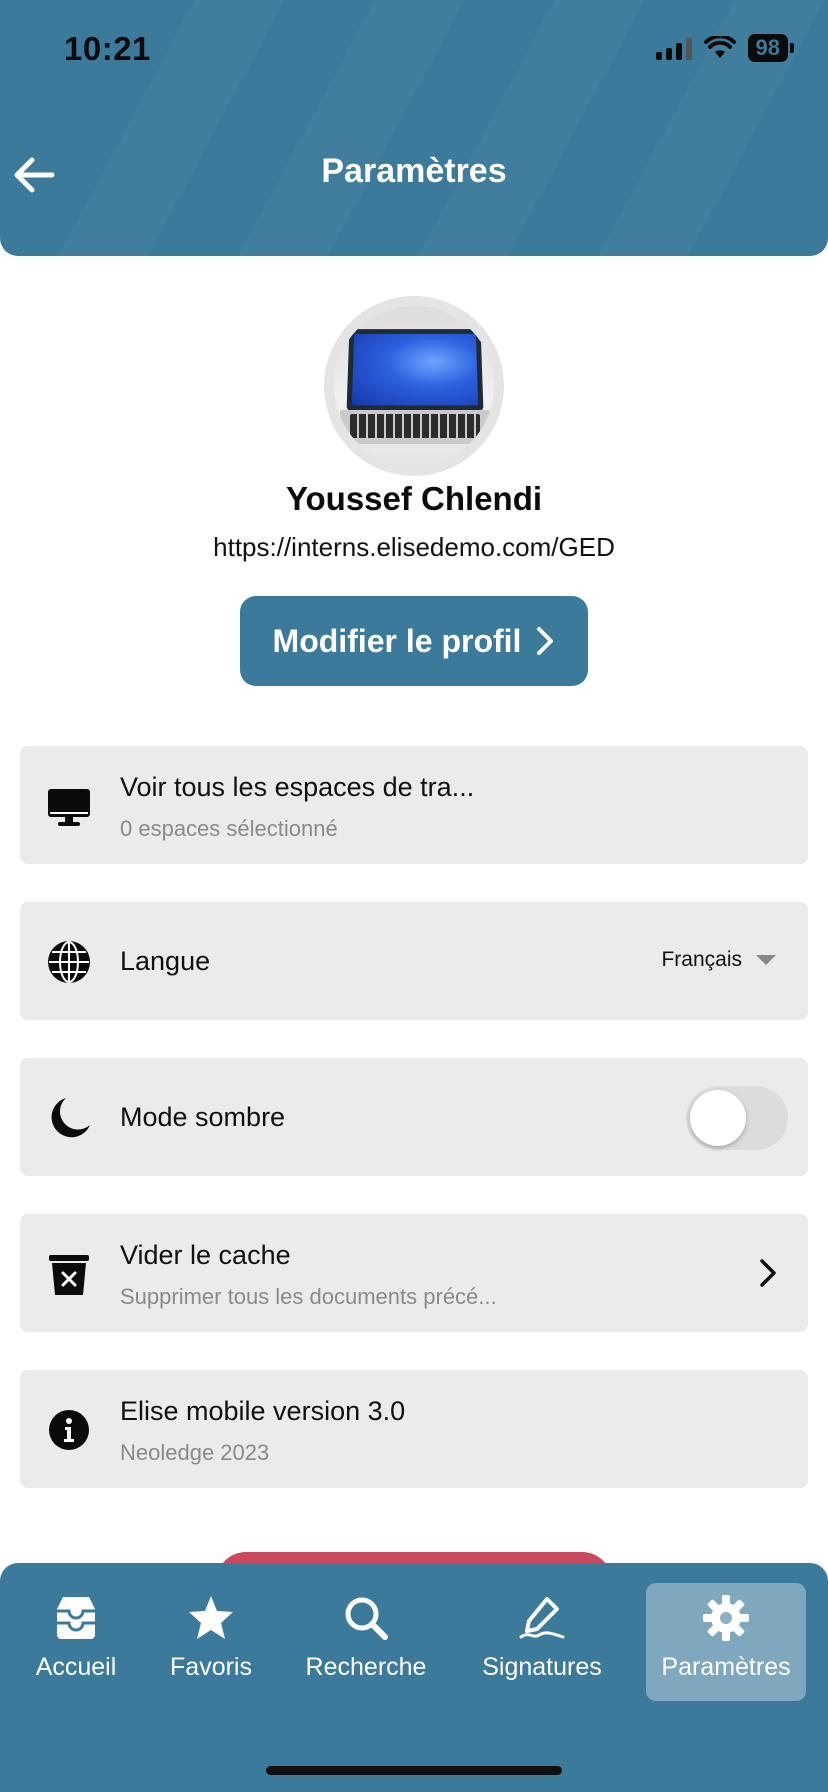  What do you see at coordinates (718, 1118) in the screenshot?
I see `toggle-knob` at bounding box center [718, 1118].